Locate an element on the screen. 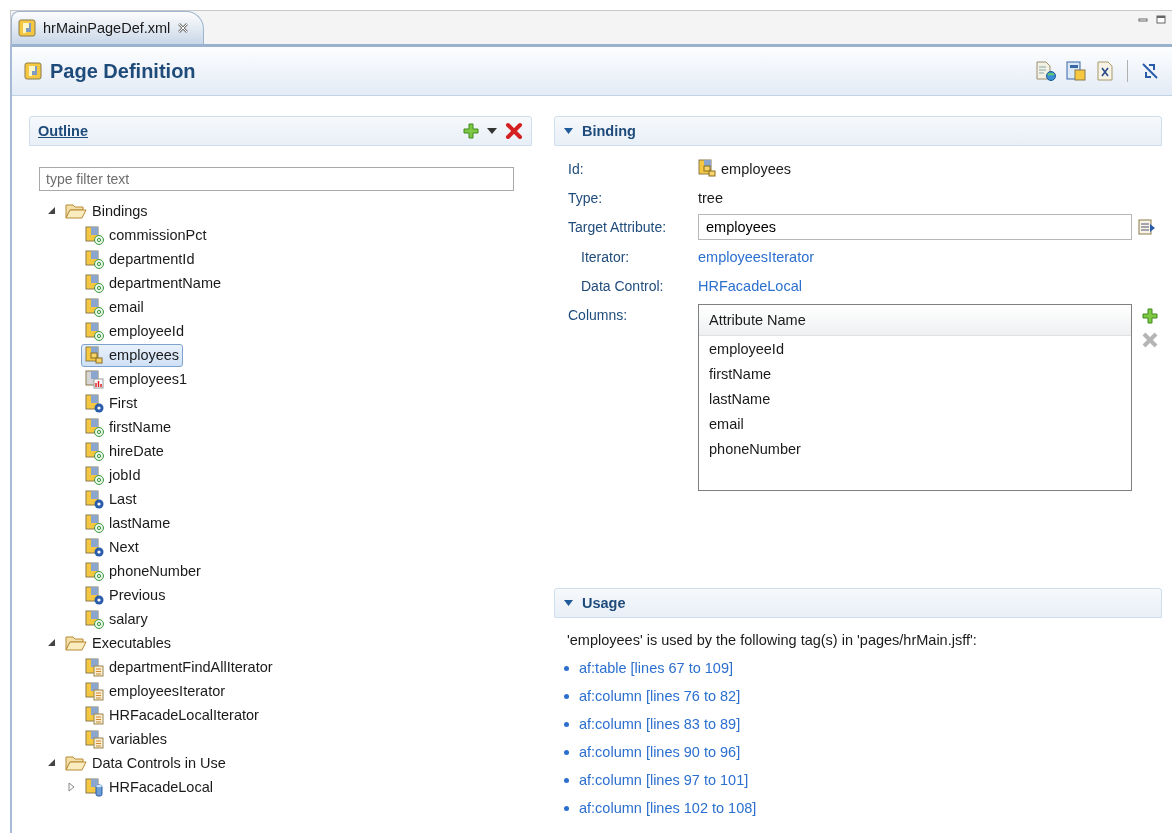 Image resolution: width=1172 pixels, height=833 pixels. tree-item: employees is located at coordinates (132, 355).